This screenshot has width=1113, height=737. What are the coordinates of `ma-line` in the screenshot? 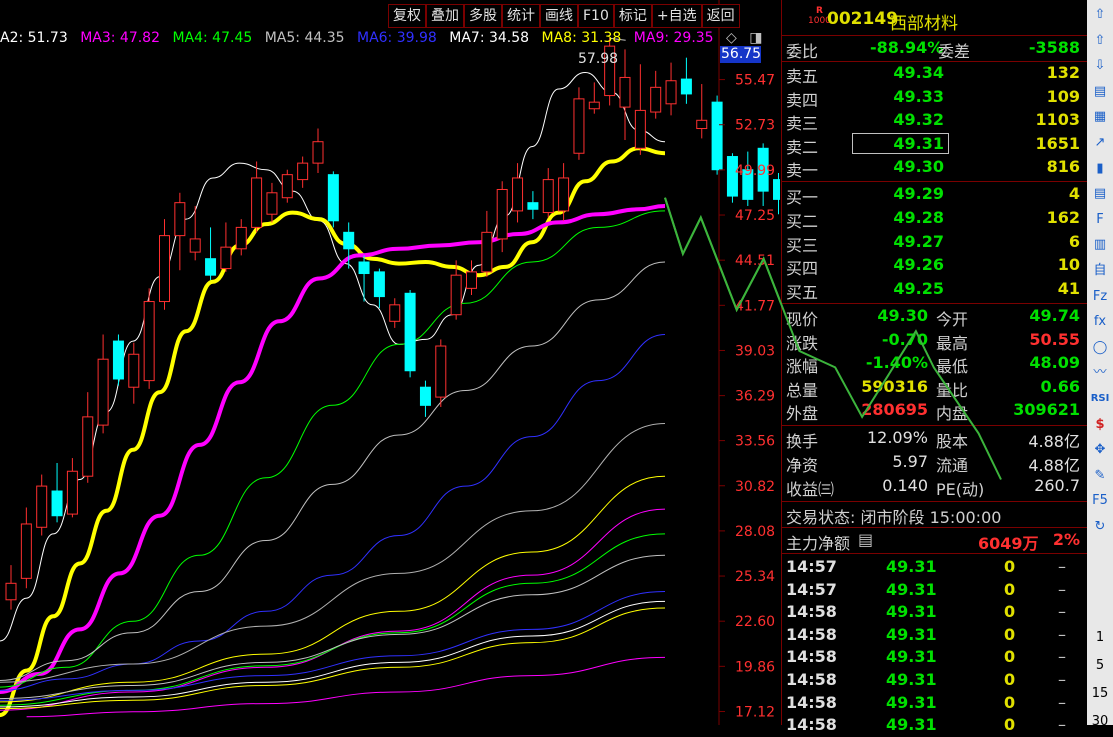 It's located at (333, 619).